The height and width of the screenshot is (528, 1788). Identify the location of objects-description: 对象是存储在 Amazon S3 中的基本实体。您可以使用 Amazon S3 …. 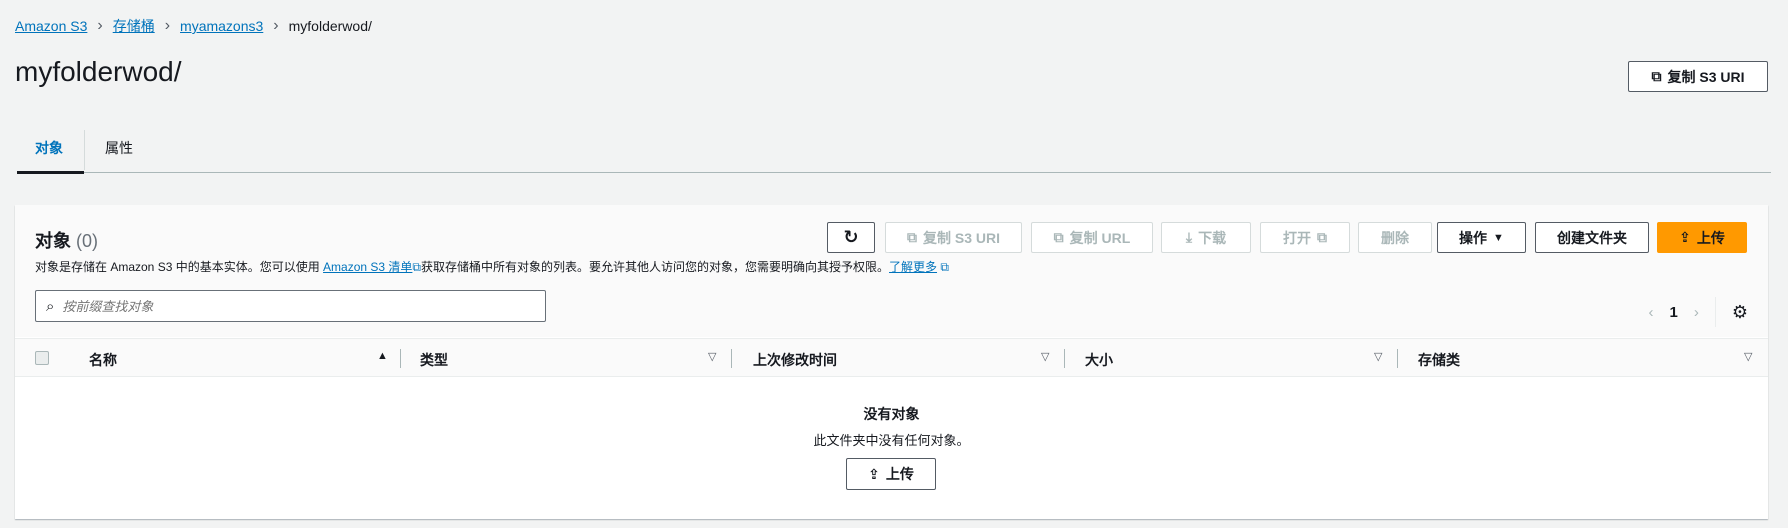
(492, 267).